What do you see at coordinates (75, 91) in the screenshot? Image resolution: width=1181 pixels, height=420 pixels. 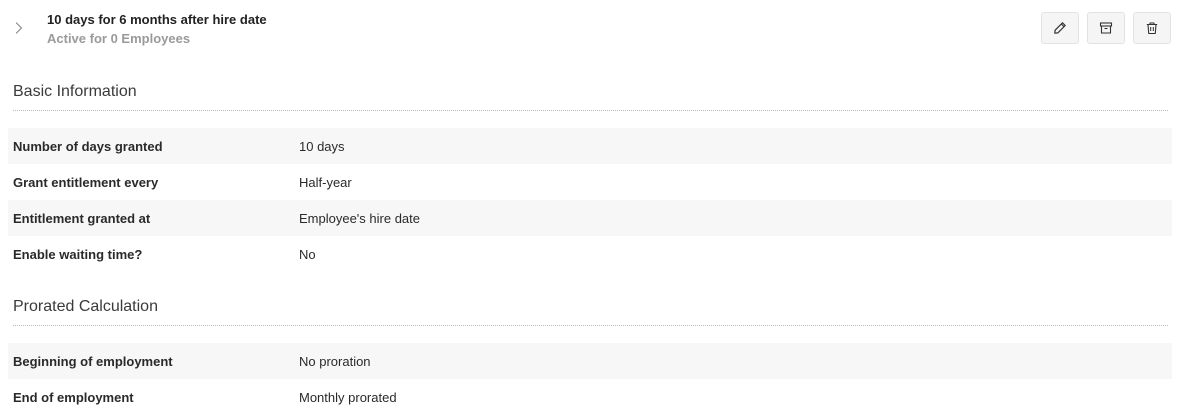 I see `basic-information-heading: Basic Information` at bounding box center [75, 91].